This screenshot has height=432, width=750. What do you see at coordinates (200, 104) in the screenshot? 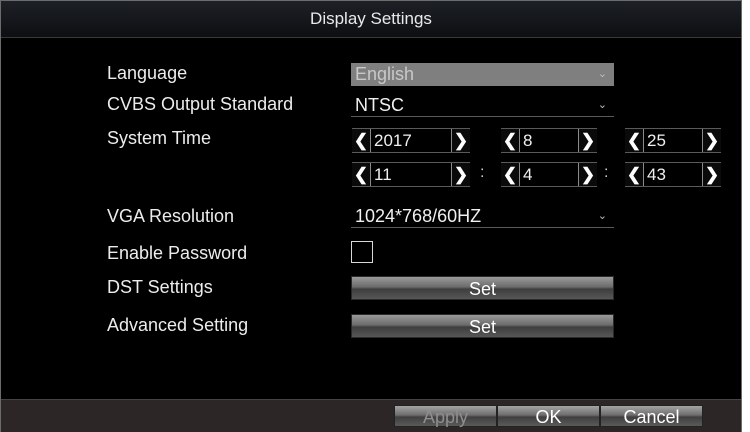
I see `cvbs-label: CVBS Output Standard` at bounding box center [200, 104].